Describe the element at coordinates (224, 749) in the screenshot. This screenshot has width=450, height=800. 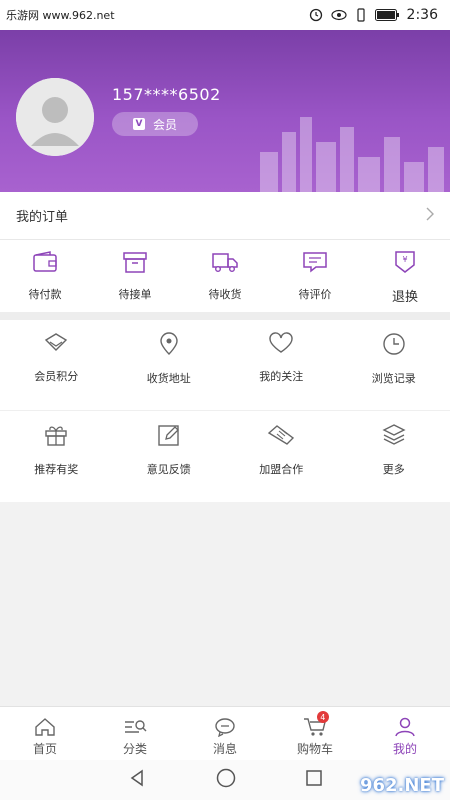
I see `nav-label: 消息` at that location.